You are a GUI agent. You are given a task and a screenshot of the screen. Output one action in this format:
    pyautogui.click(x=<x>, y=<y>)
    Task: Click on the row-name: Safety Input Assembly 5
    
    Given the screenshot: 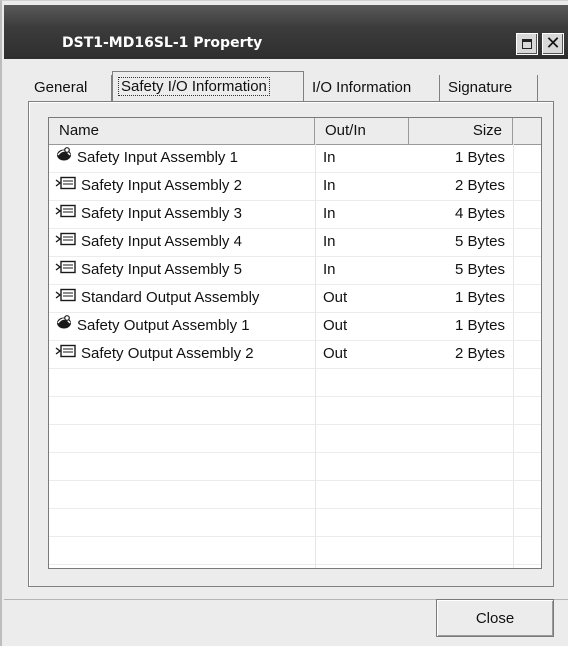 What is the action you would take?
    pyautogui.click(x=161, y=269)
    